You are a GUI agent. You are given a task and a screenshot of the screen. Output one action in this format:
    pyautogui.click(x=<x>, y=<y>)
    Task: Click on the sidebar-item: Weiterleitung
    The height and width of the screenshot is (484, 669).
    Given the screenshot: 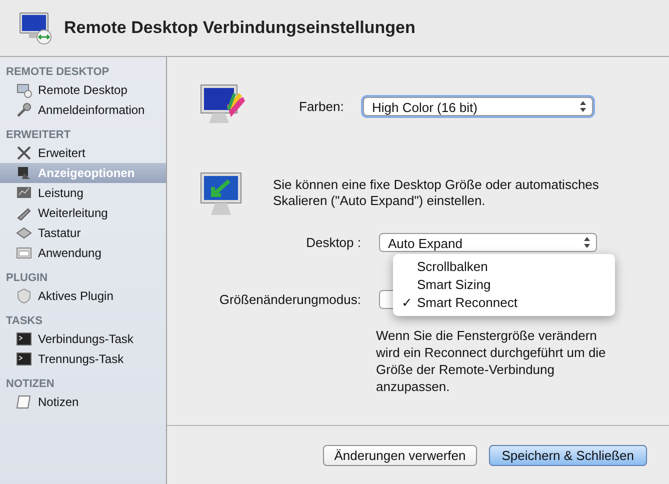 What is the action you would take?
    pyautogui.click(x=83, y=213)
    